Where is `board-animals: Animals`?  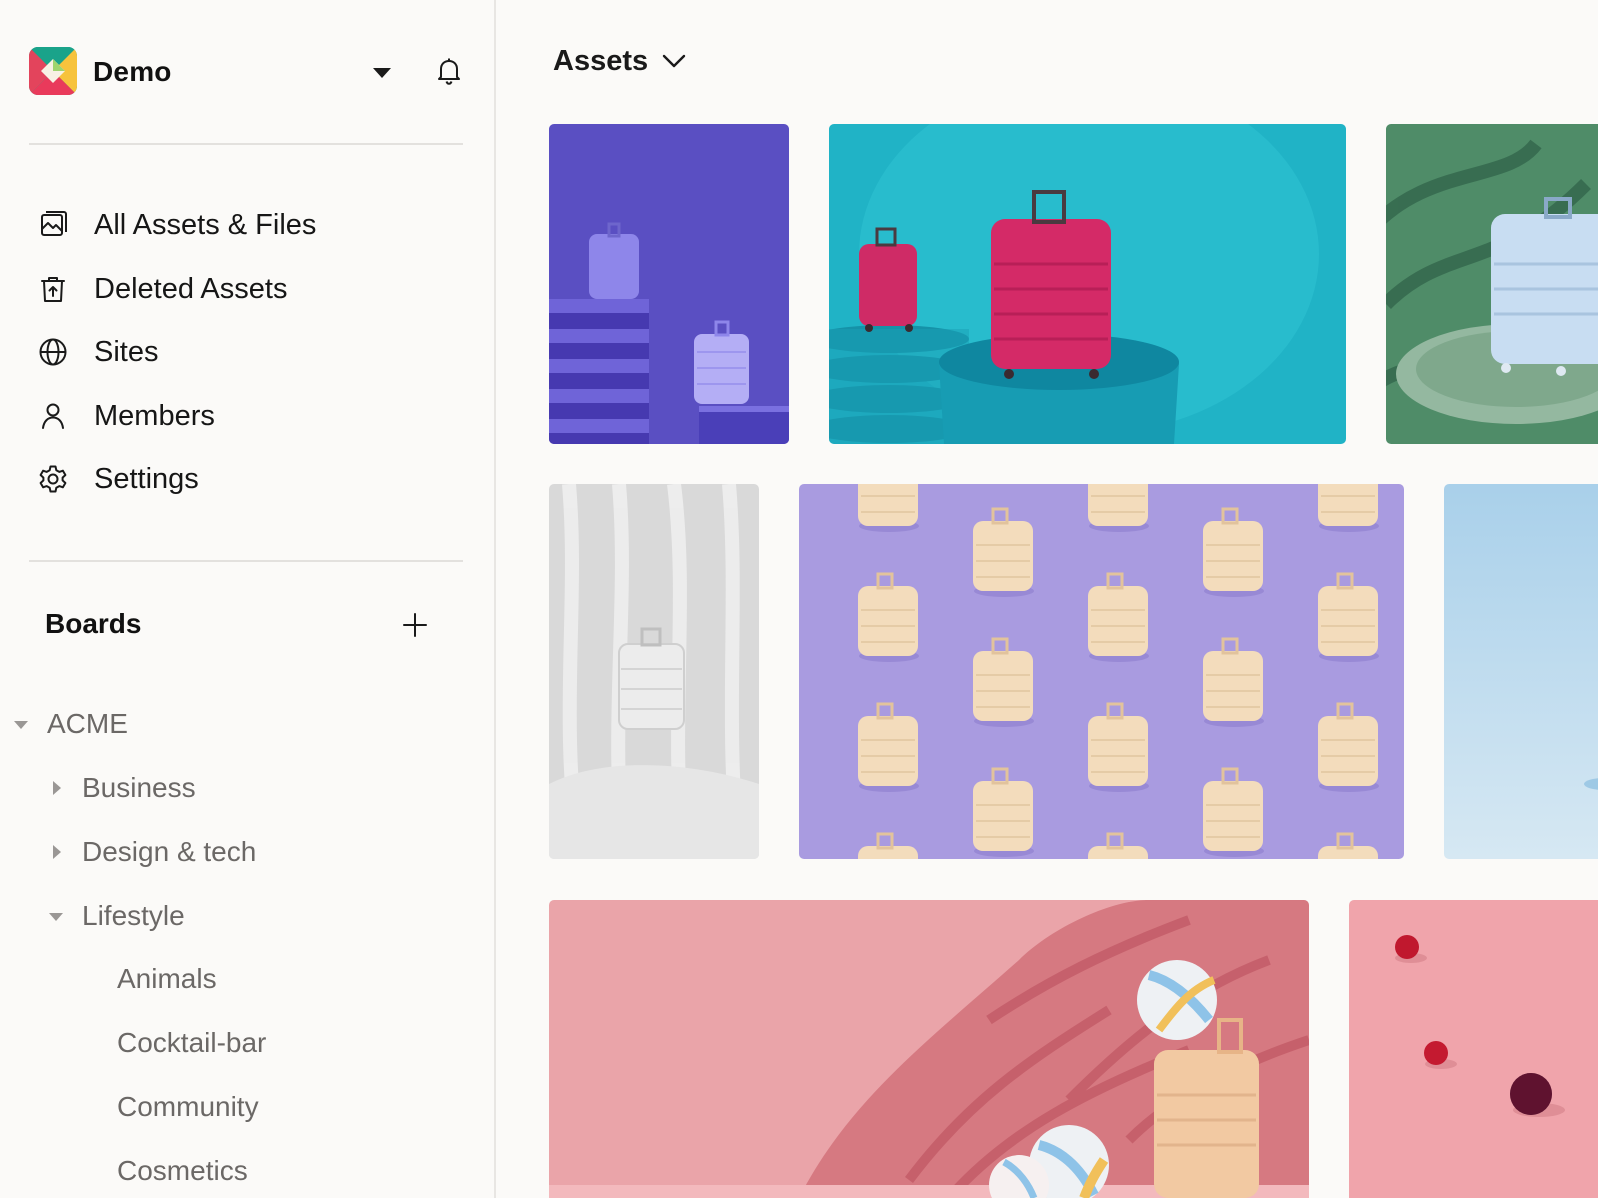
board-animals: Animals is located at coordinates (167, 979).